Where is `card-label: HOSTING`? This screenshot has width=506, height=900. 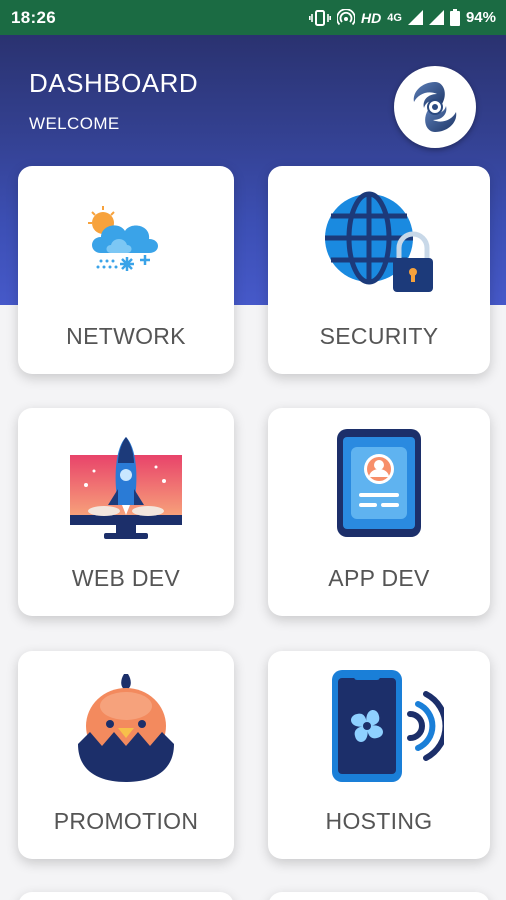
card-label: HOSTING is located at coordinates (379, 821).